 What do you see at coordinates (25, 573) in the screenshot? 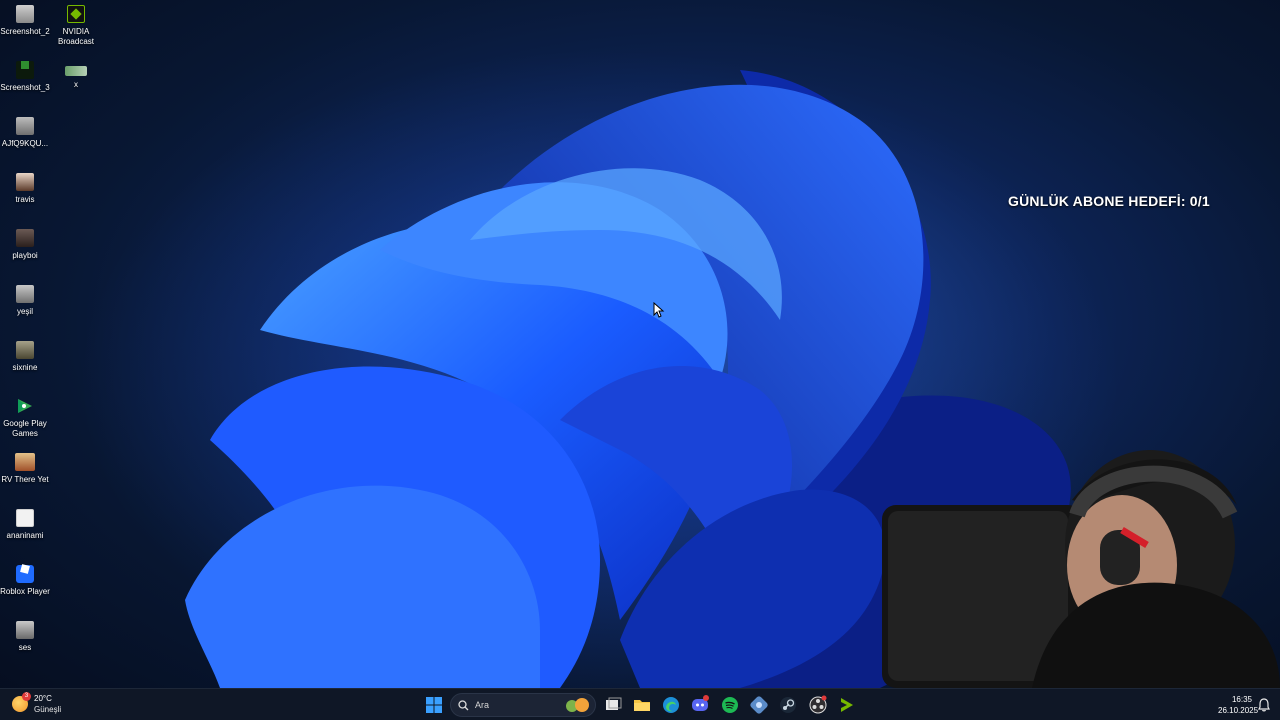
I see `roblox-icon` at bounding box center [25, 573].